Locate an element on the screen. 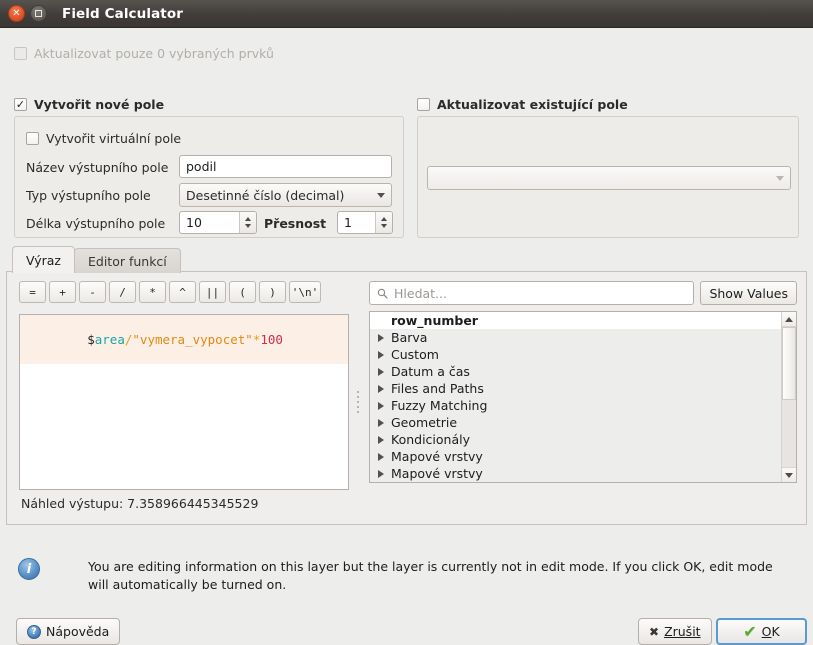  function-tree-label: Geometrie is located at coordinates (424, 422).